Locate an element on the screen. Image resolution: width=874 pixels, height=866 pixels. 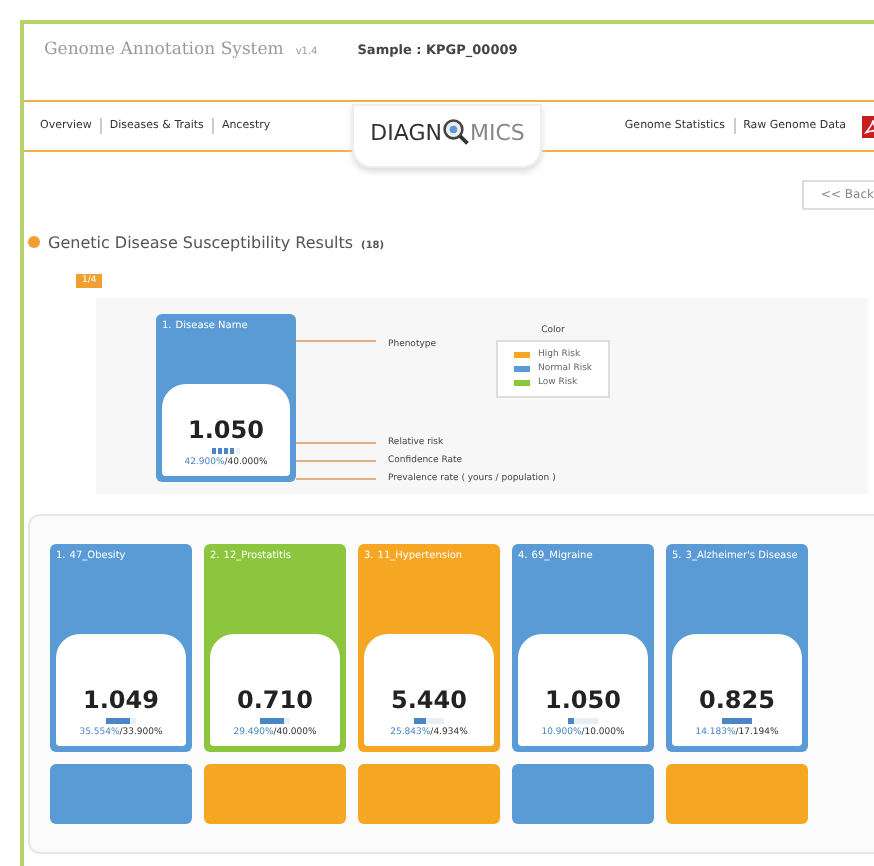
bullet-icon is located at coordinates (34, 242).